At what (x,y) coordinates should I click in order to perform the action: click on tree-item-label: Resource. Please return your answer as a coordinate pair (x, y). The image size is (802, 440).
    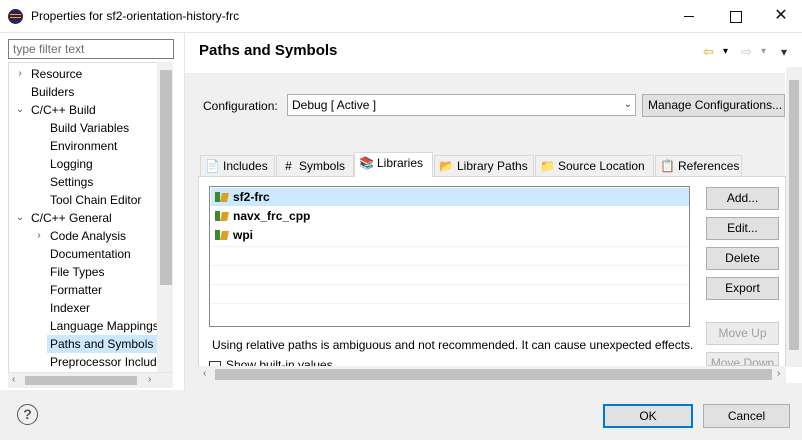
    Looking at the image, I should click on (57, 74).